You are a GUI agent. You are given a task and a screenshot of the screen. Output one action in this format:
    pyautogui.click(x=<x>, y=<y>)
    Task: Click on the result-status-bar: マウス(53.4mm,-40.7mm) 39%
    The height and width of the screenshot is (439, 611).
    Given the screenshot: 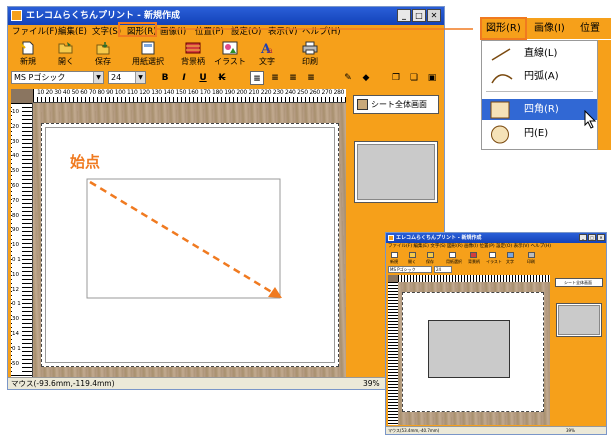 What is the action you would take?
    pyautogui.click(x=496, y=430)
    